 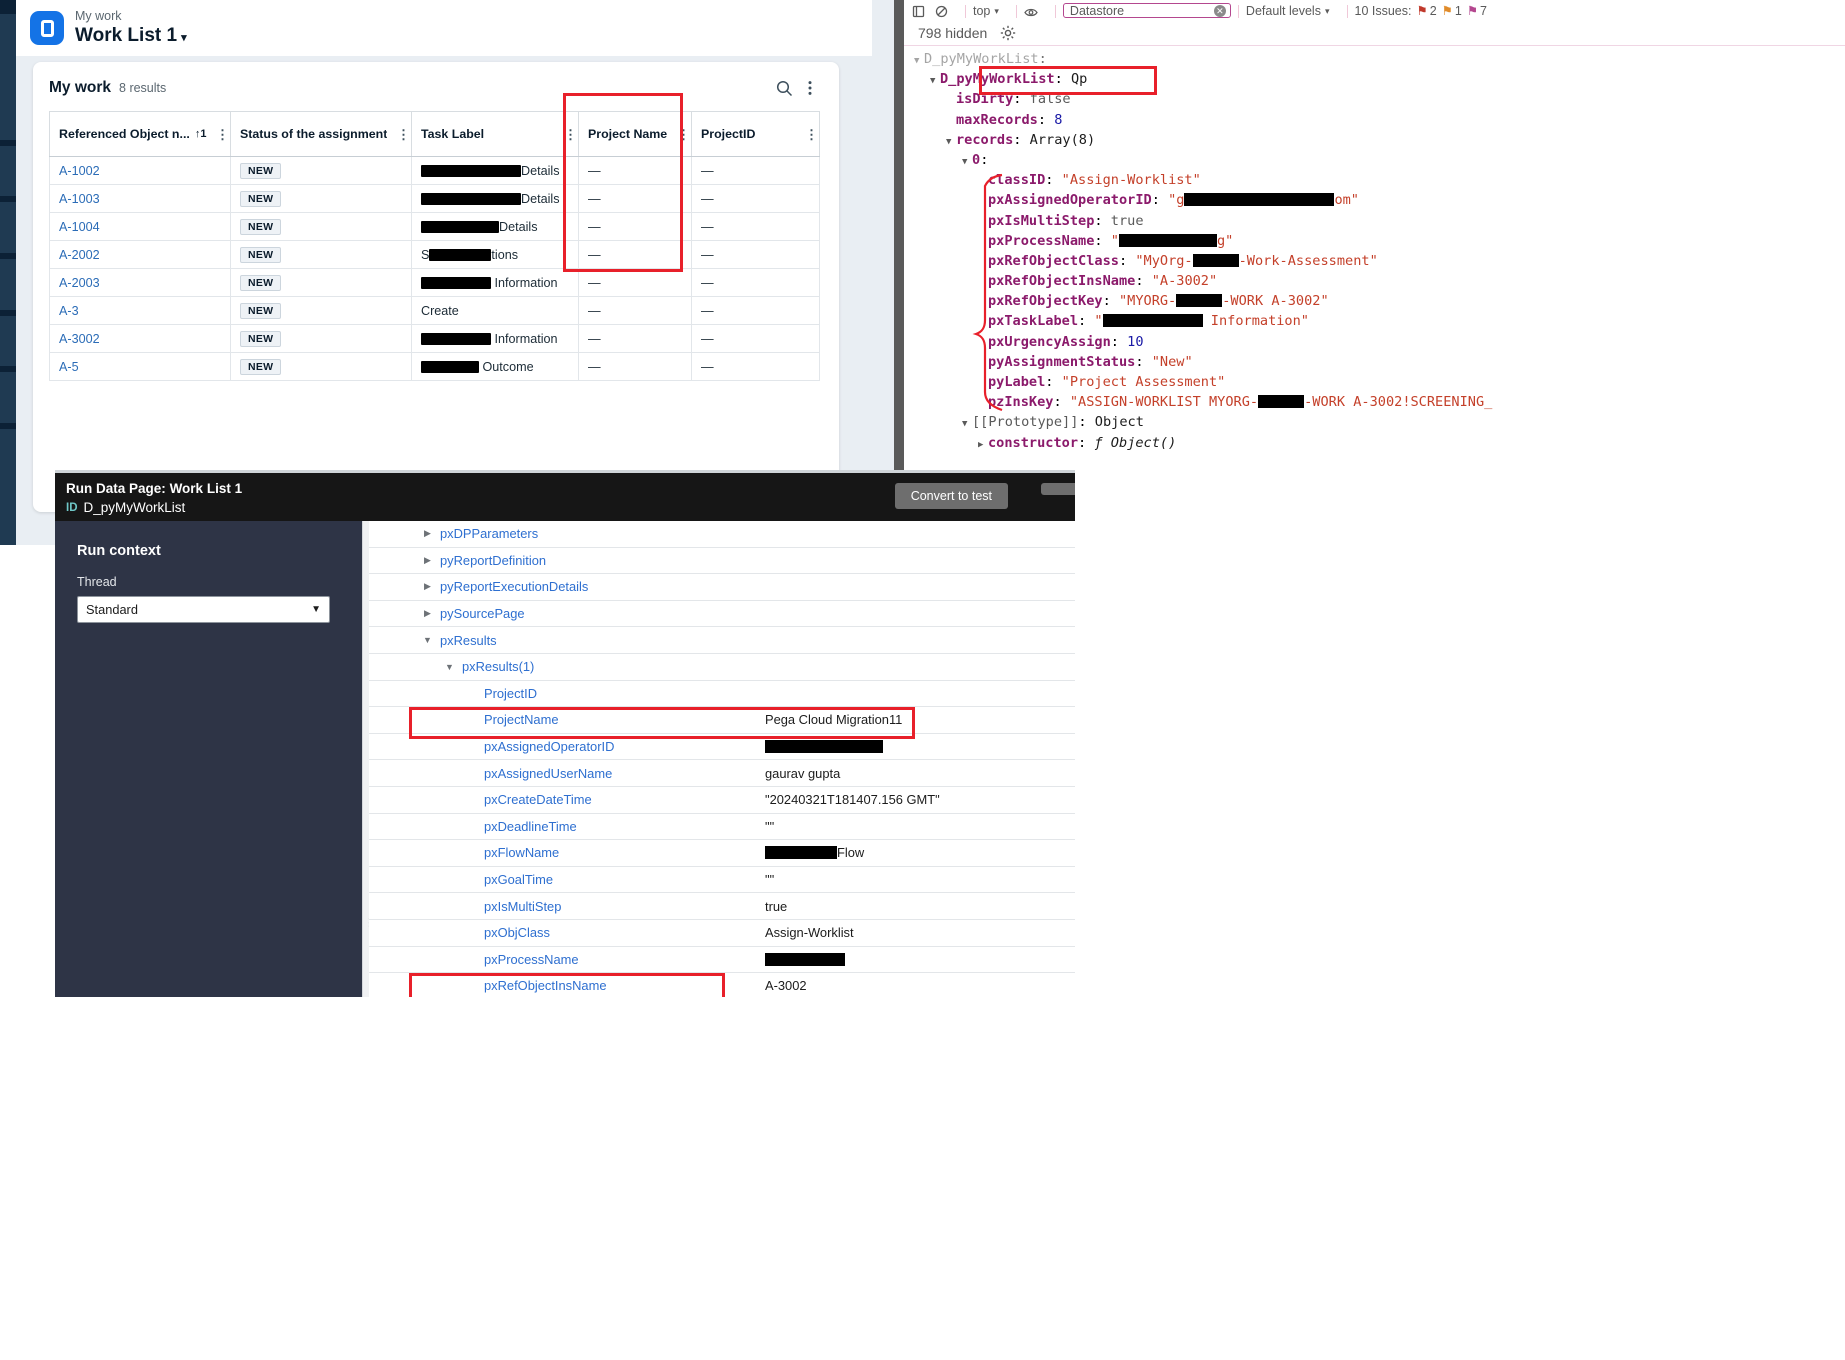 What do you see at coordinates (1374, 180) in the screenshot?
I see `console-line: classID: "Assign-Worklist"` at bounding box center [1374, 180].